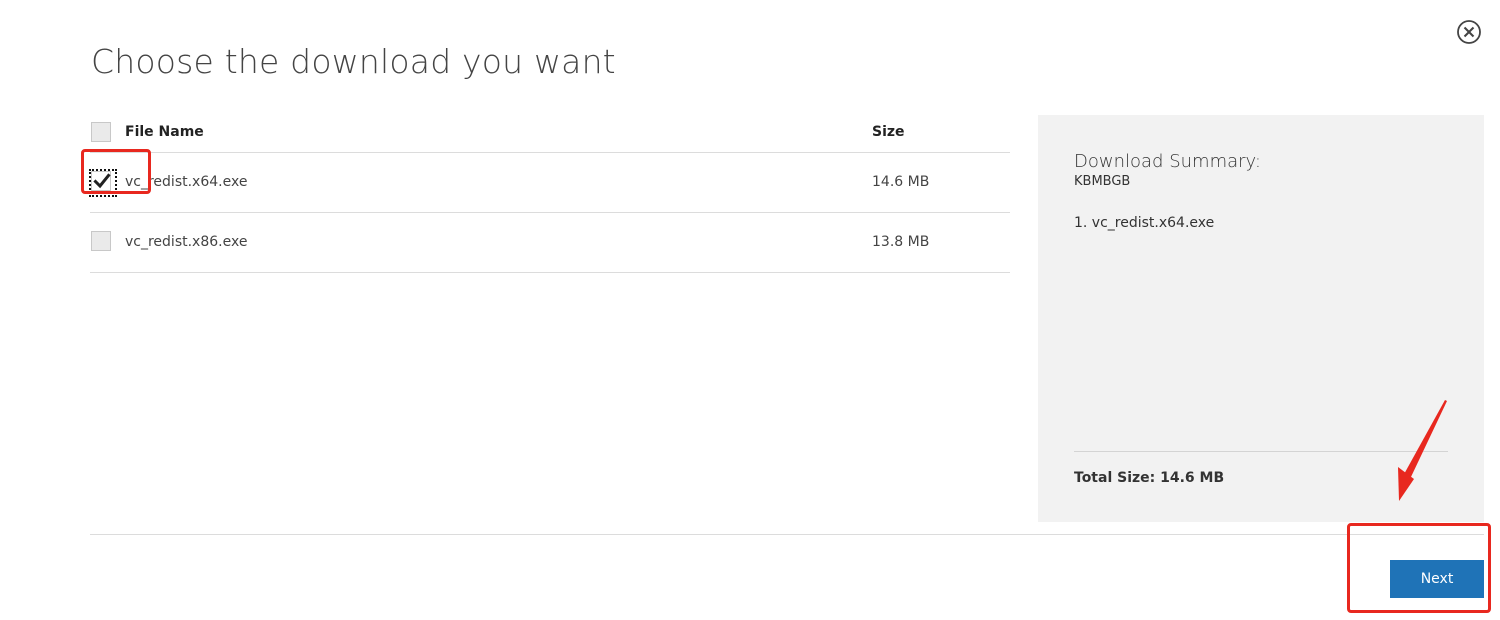  Describe the element at coordinates (1102, 181) in the screenshot. I see `summary-subtitle: KBMBGB` at that location.